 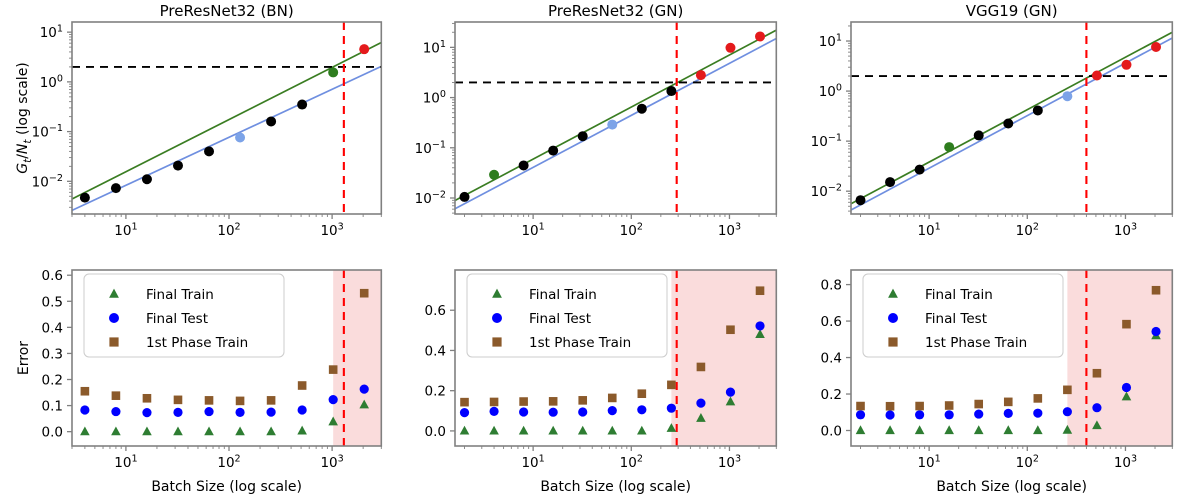 What do you see at coordinates (1011, 11) in the screenshot?
I see `panel-title: VGG19 (GN)` at bounding box center [1011, 11].